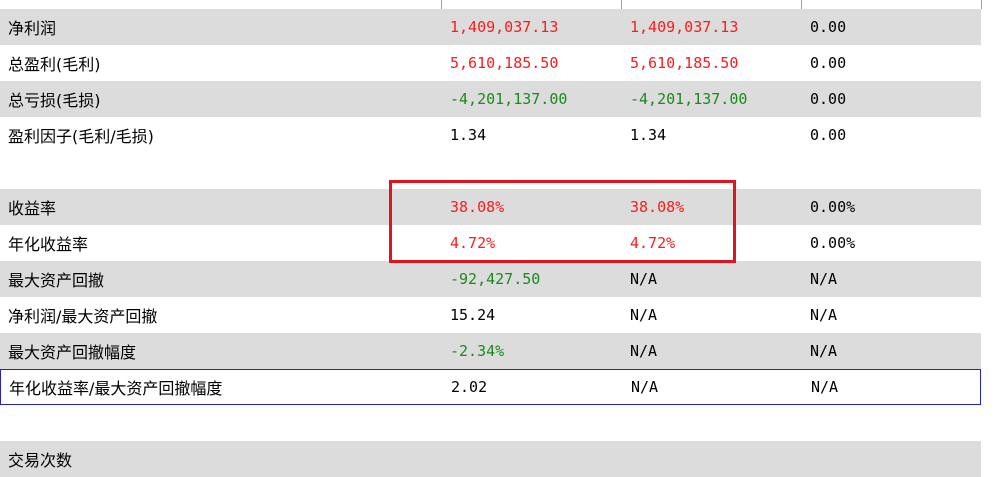 The height and width of the screenshot is (477, 1007). I want to click on row-label: 最大资产回撤, so click(56, 280).